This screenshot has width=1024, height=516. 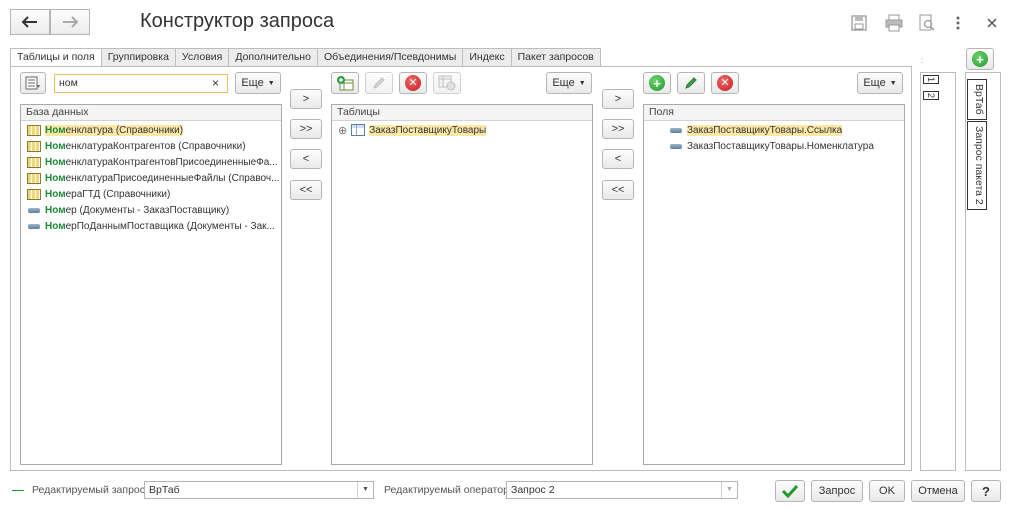 What do you see at coordinates (622, 490) in the screenshot?
I see `edited-operator-select: Запрос 2 ▼` at bounding box center [622, 490].